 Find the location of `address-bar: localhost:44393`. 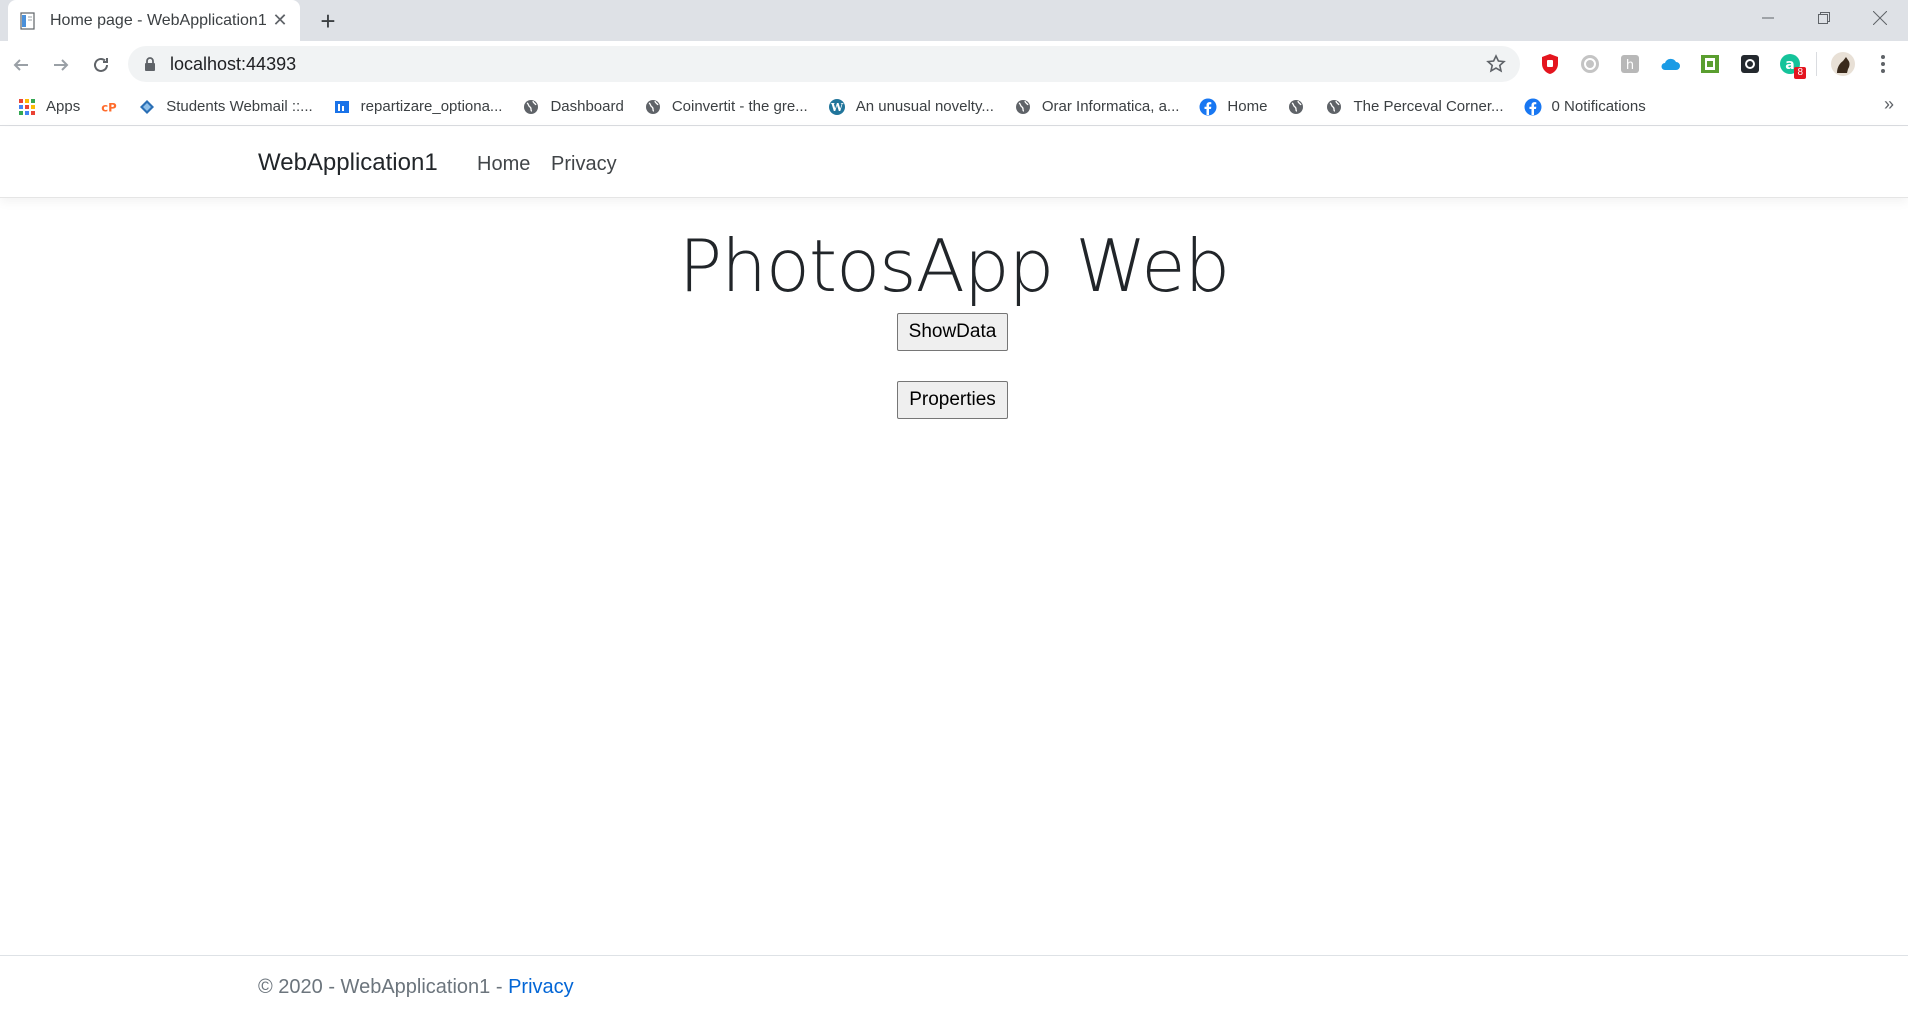

address-bar: localhost:44393 is located at coordinates (824, 64).